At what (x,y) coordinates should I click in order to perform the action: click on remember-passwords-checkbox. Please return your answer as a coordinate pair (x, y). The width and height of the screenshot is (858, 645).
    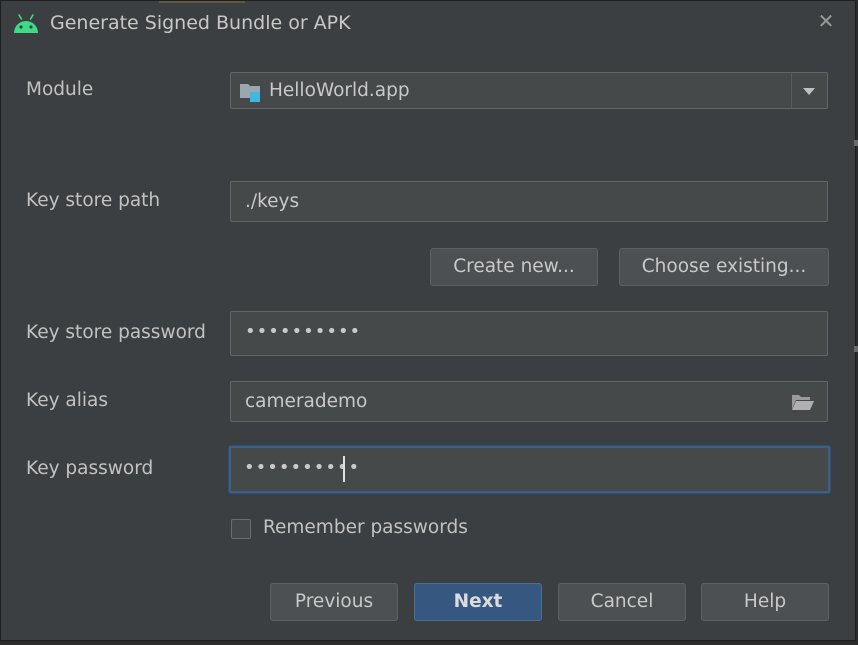
    Looking at the image, I should click on (241, 529).